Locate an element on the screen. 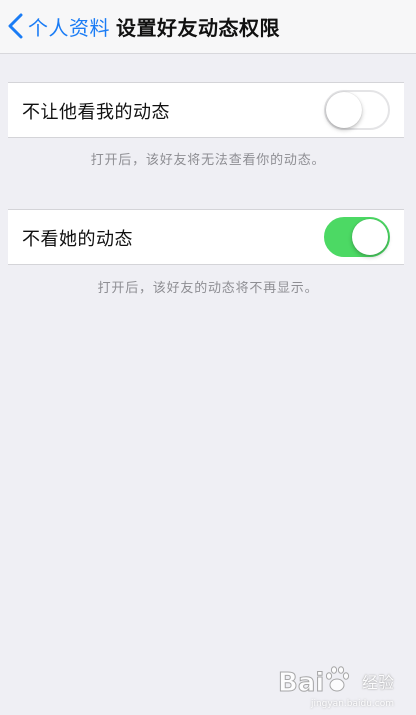  back-button: 个人资料 is located at coordinates (58, 26).